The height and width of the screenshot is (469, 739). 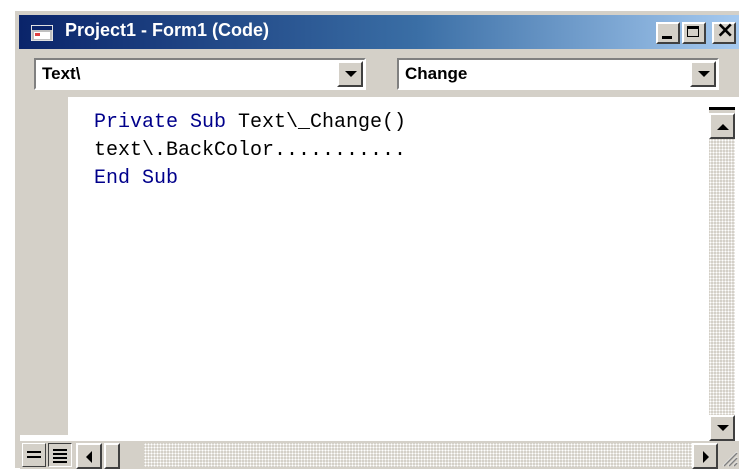 I want to click on procedure-view-button, so click(x=34, y=455).